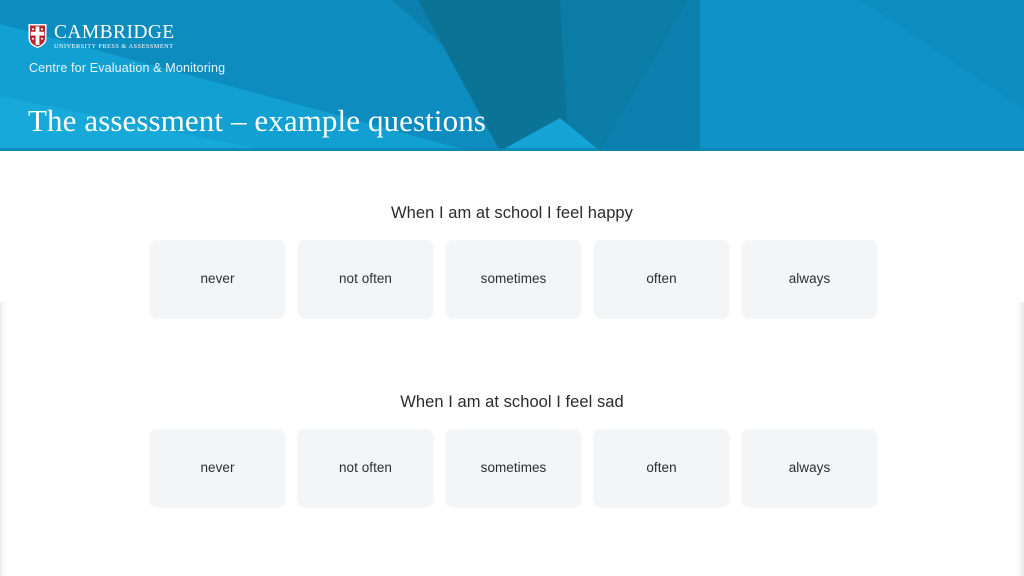  Describe the element at coordinates (114, 32) in the screenshot. I see `wordmark-cambridge: CAMBRIDGE` at that location.